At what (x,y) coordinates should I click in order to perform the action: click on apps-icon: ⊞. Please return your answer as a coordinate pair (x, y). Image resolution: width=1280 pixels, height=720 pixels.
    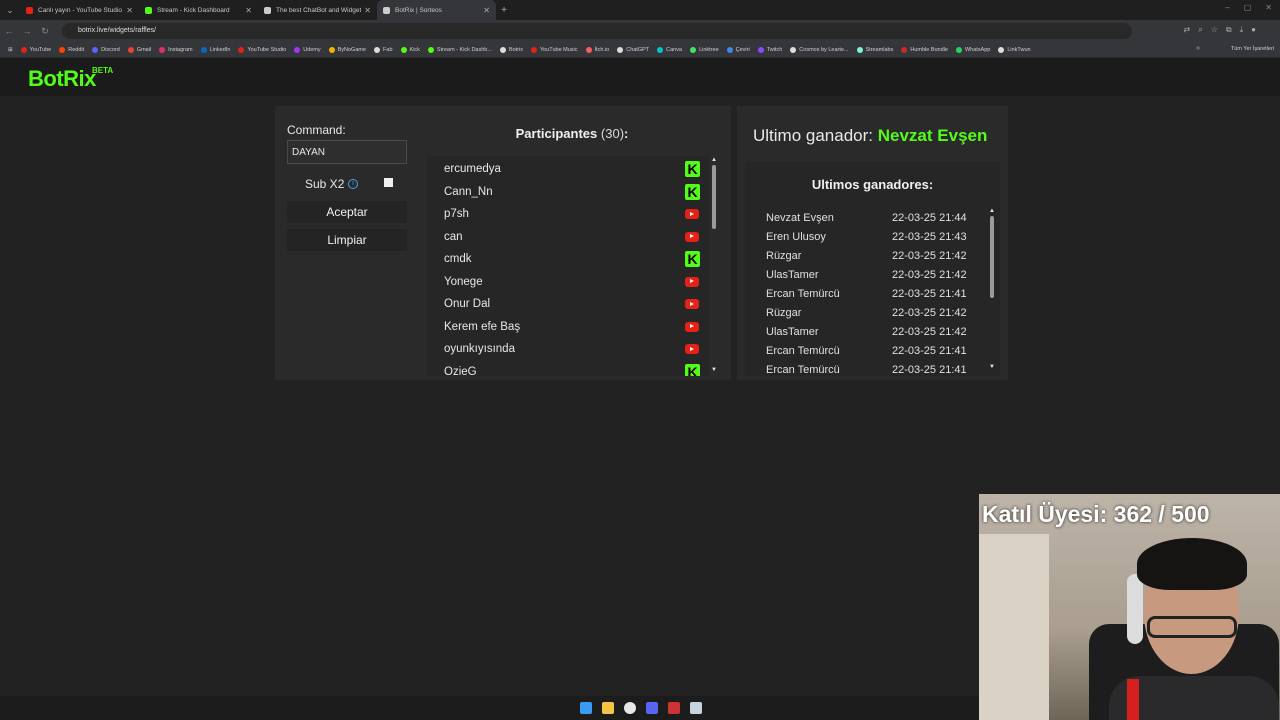
    Looking at the image, I should click on (10, 50).